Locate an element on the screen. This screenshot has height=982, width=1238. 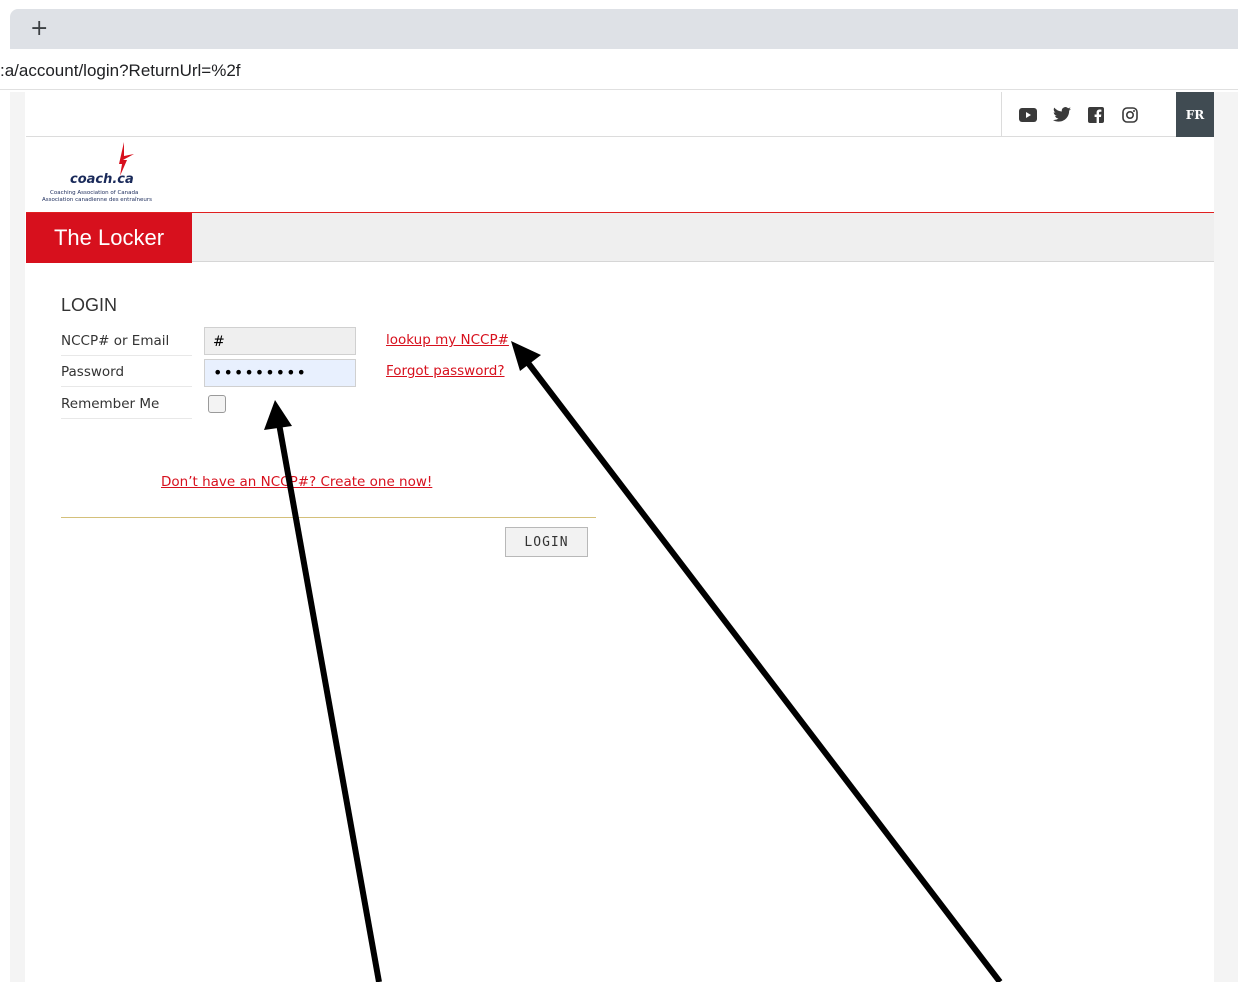
password-input: ••••••••• is located at coordinates (280, 373).